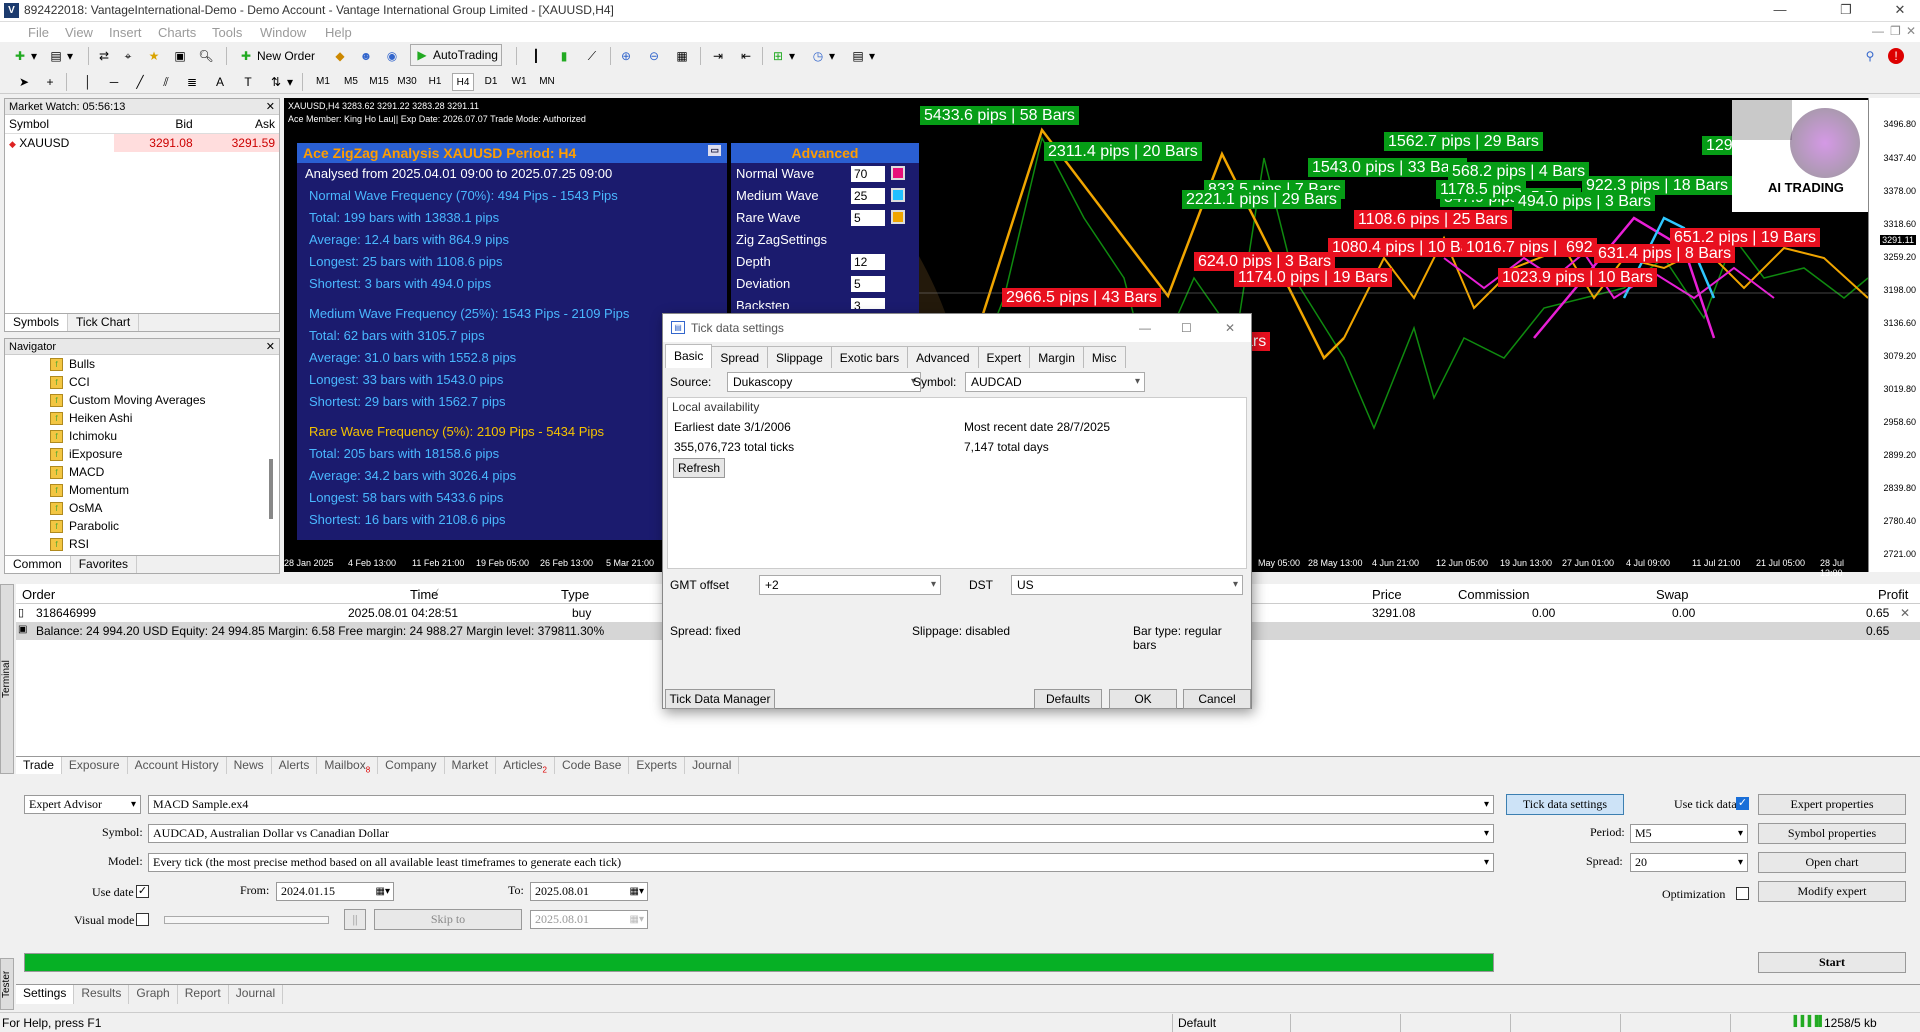 This screenshot has height=1032, width=1920. Describe the element at coordinates (1672, 594) in the screenshot. I see `col-swap: Swap` at that location.